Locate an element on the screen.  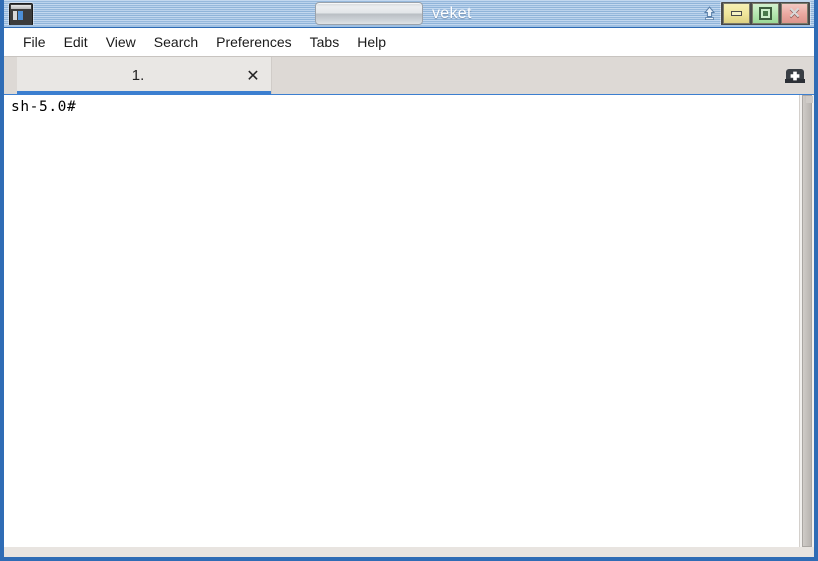
menu-item-help: Help is located at coordinates (371, 42).